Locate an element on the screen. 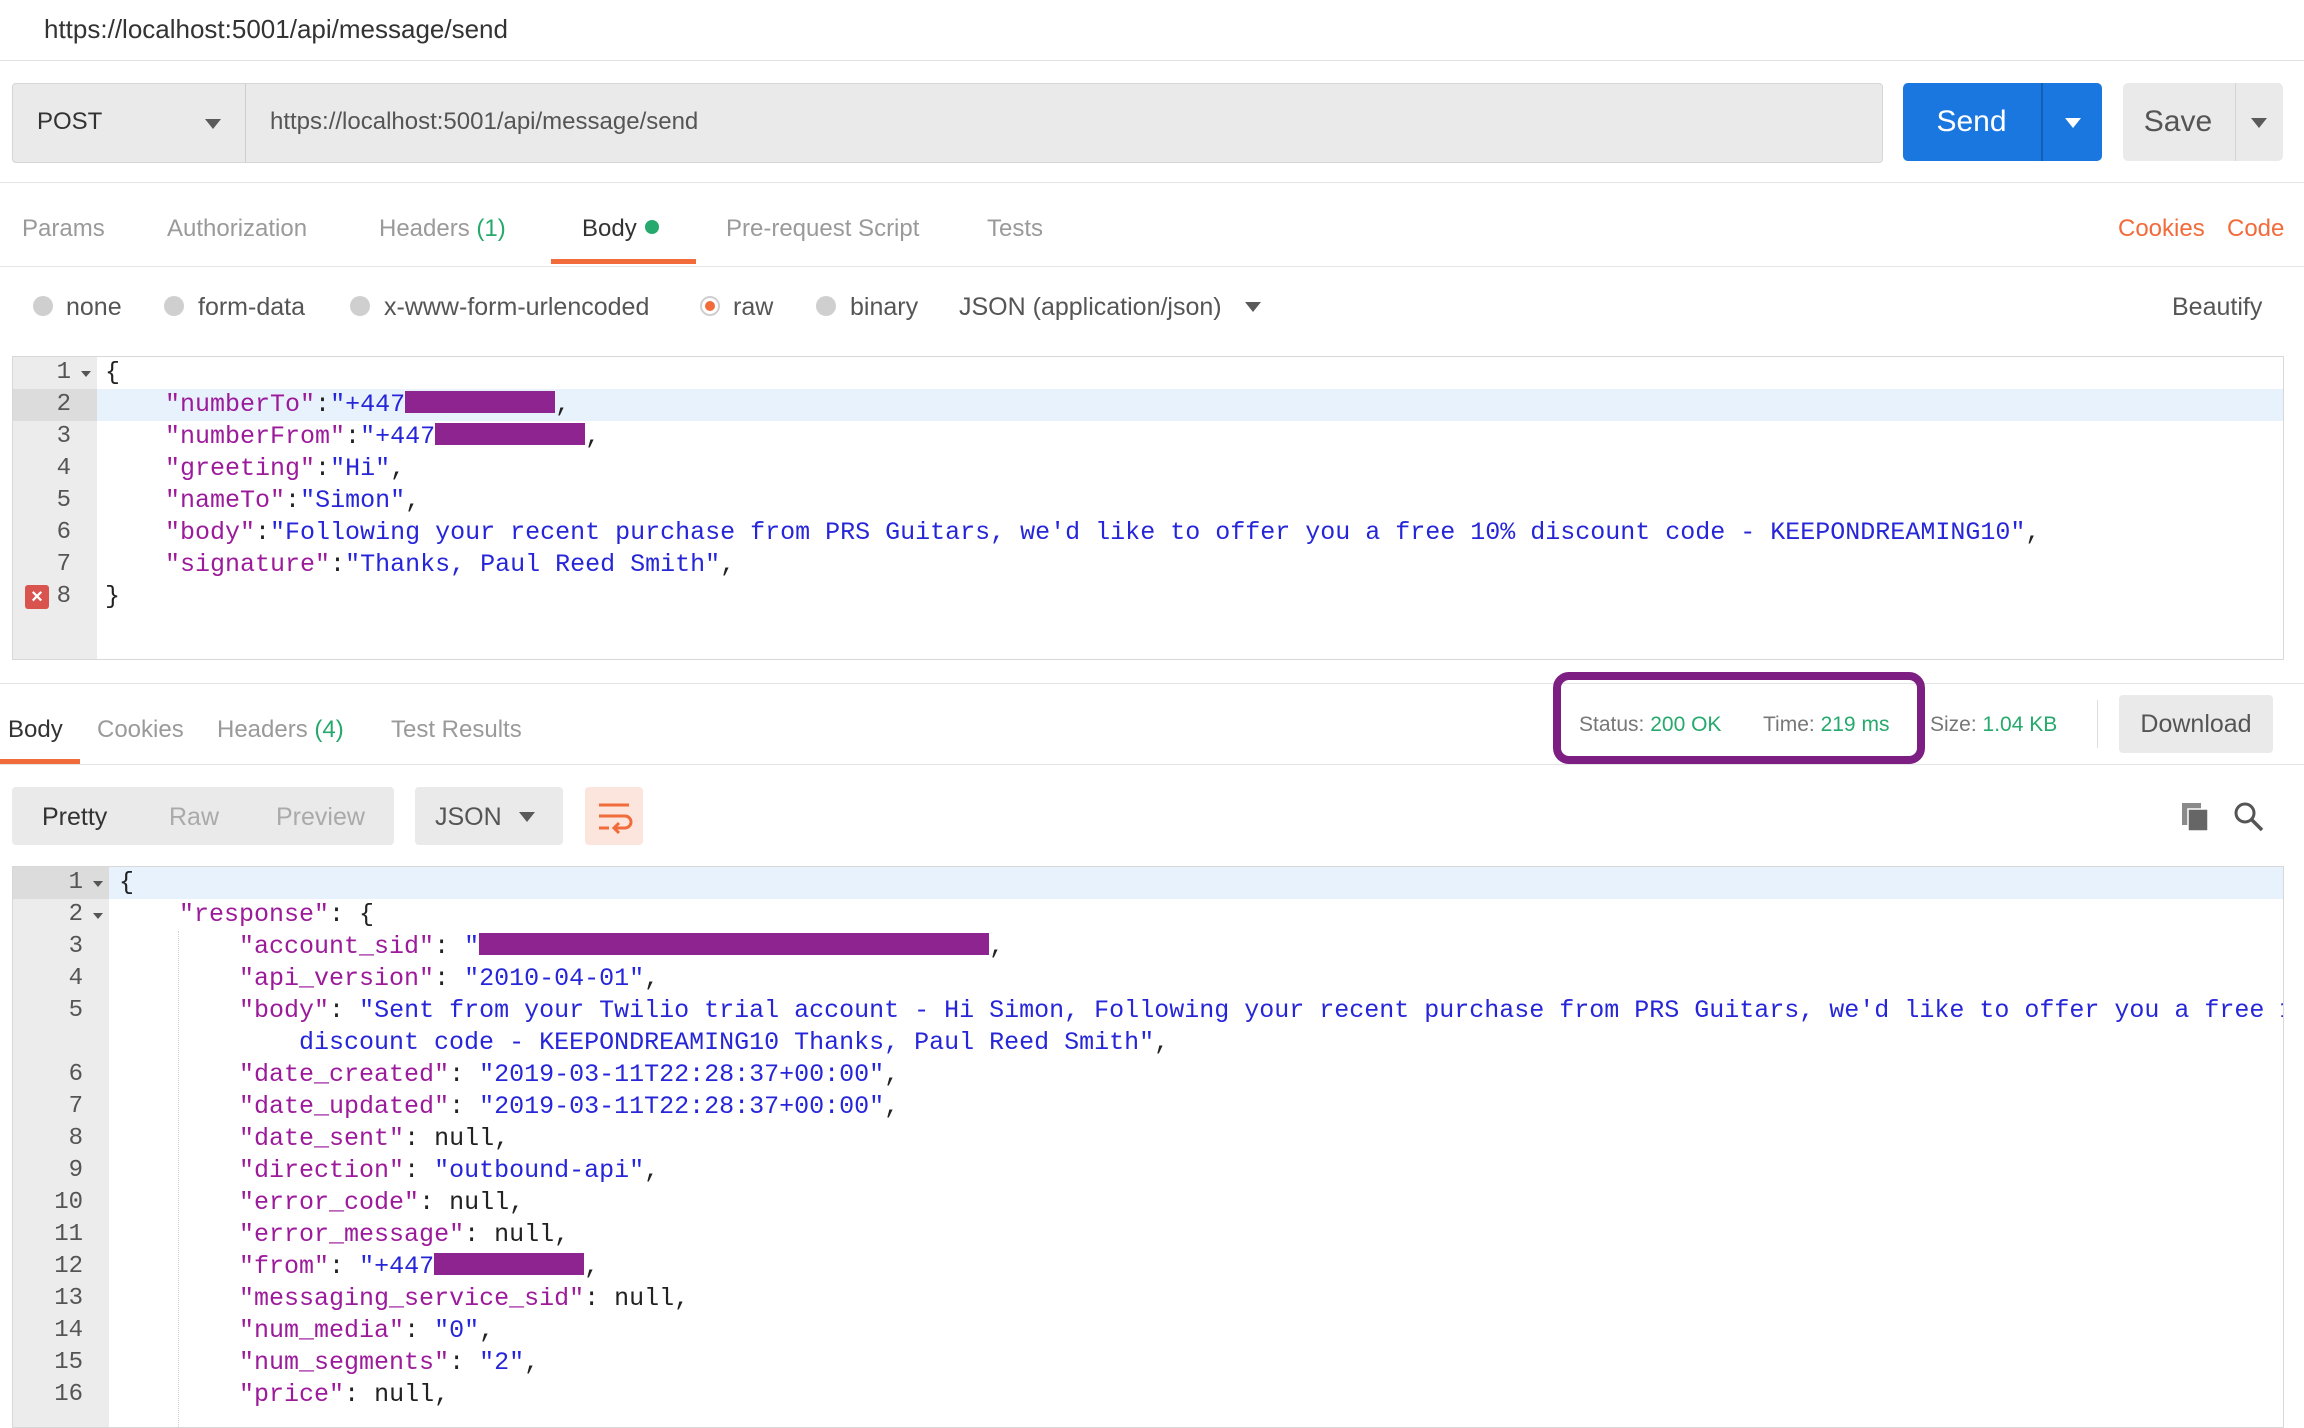  send-button: Send is located at coordinates (2002, 122).